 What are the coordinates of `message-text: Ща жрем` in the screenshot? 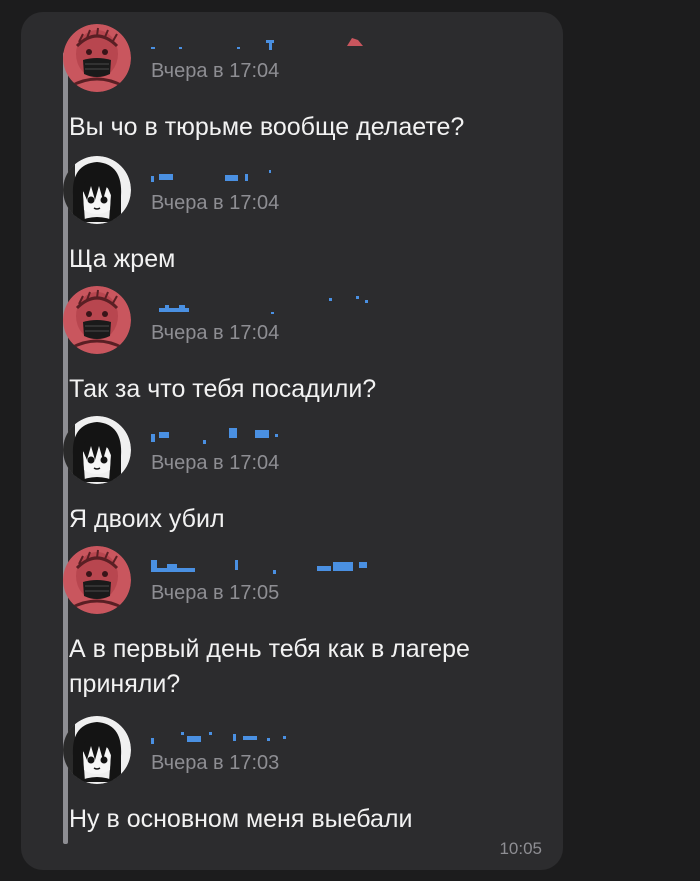 It's located at (122, 259).